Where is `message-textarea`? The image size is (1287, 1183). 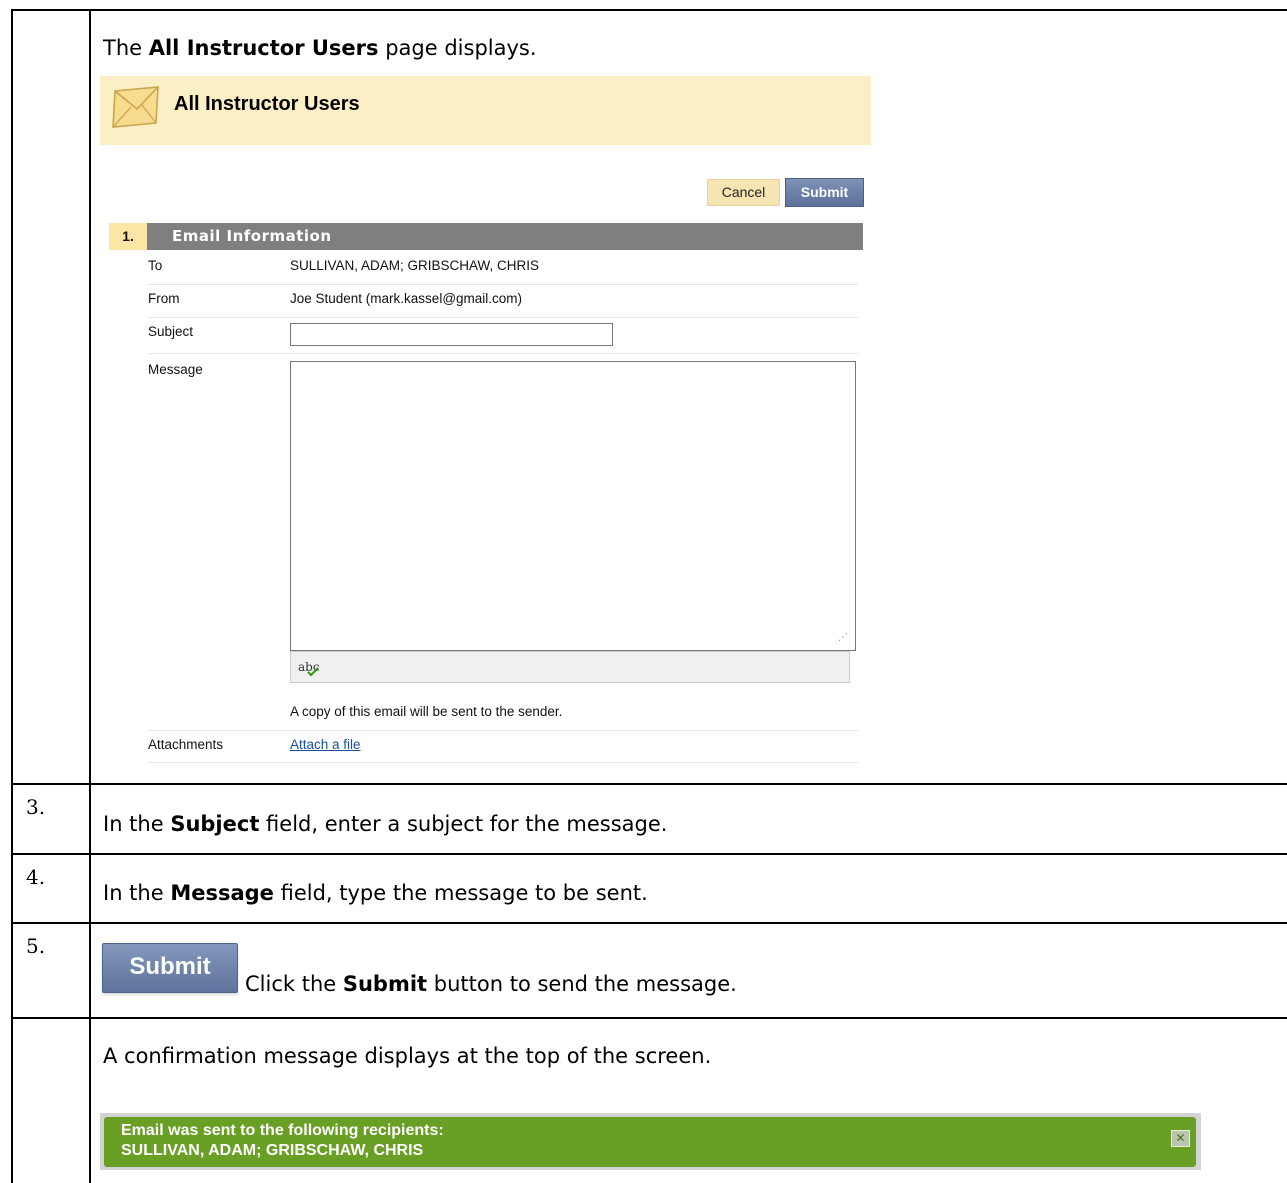 message-textarea is located at coordinates (573, 506).